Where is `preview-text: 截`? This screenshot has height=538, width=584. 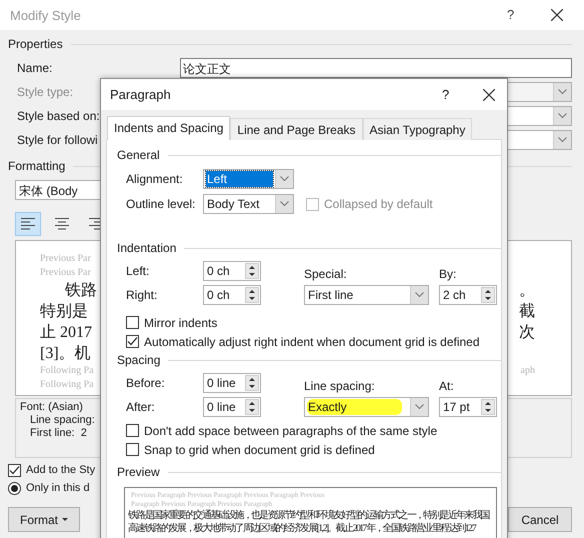 preview-text: 截 is located at coordinates (527, 312).